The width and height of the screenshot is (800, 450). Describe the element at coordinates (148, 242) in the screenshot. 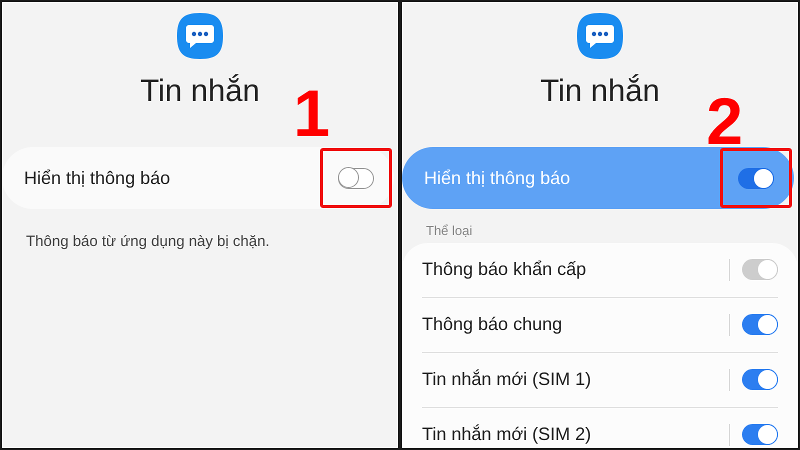

I see `info-text: Thông báo từ ứng dụng này bị chặn.` at that location.